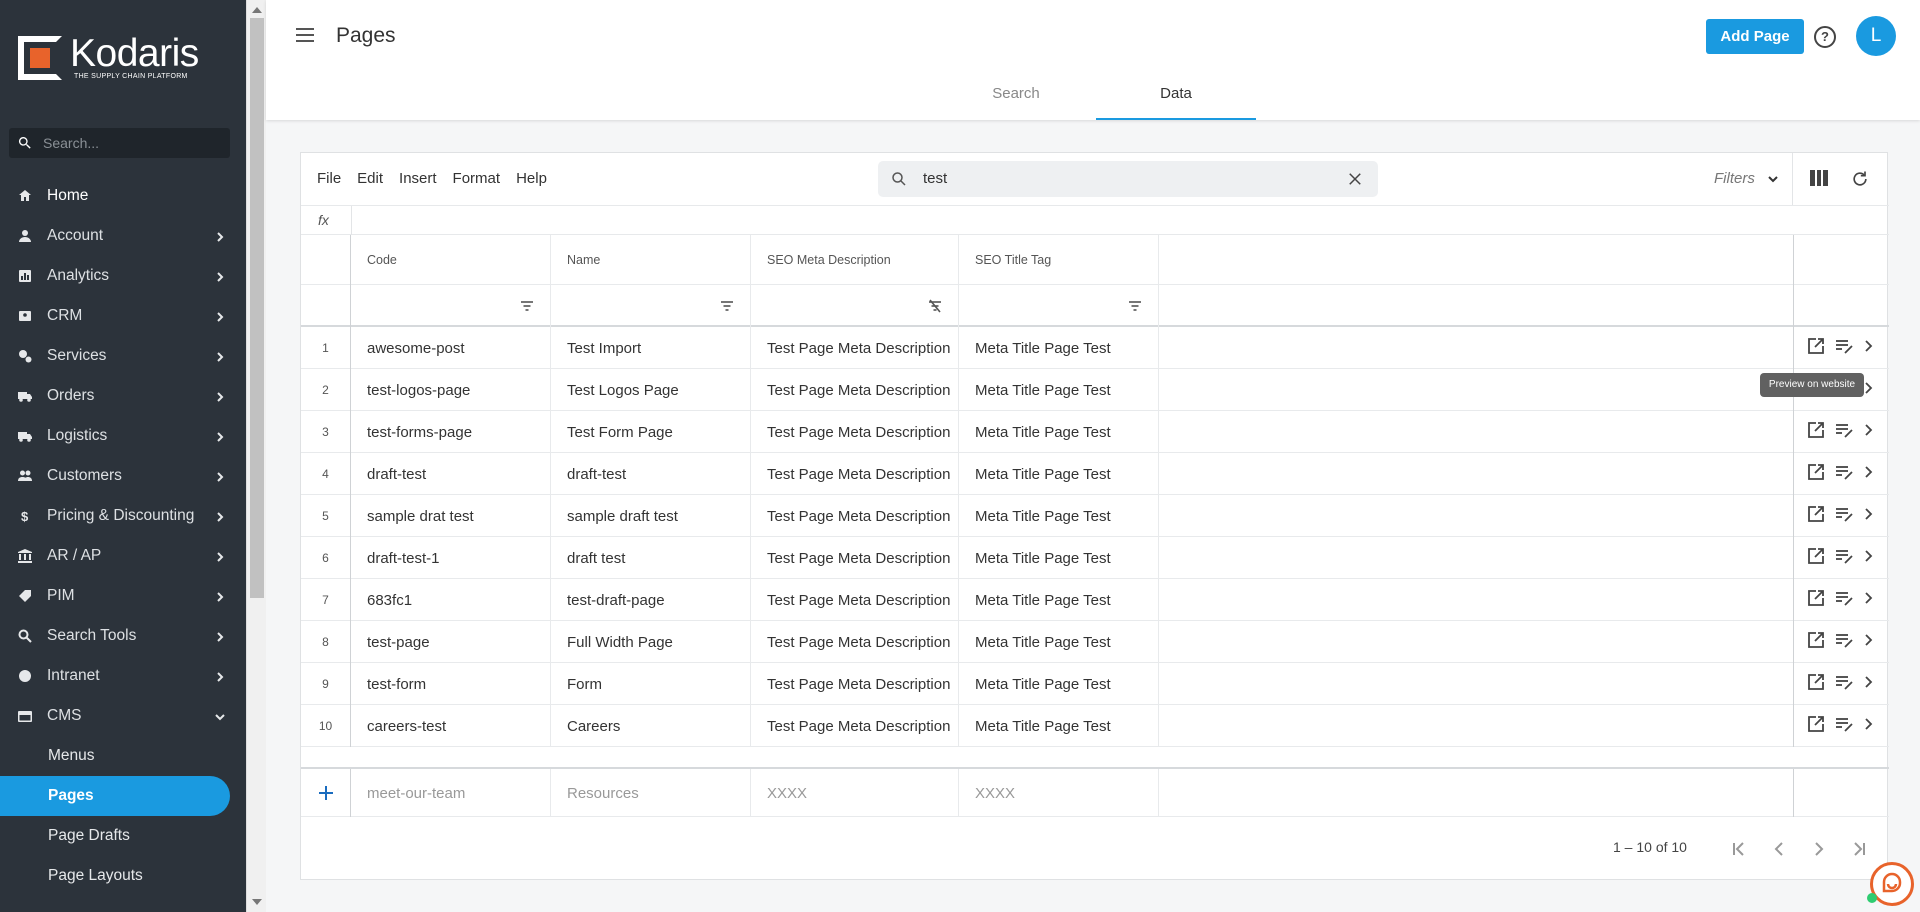 This screenshot has width=1920, height=912. Describe the element at coordinates (123, 476) in the screenshot. I see `sidebar-item-customers: Customers` at that location.